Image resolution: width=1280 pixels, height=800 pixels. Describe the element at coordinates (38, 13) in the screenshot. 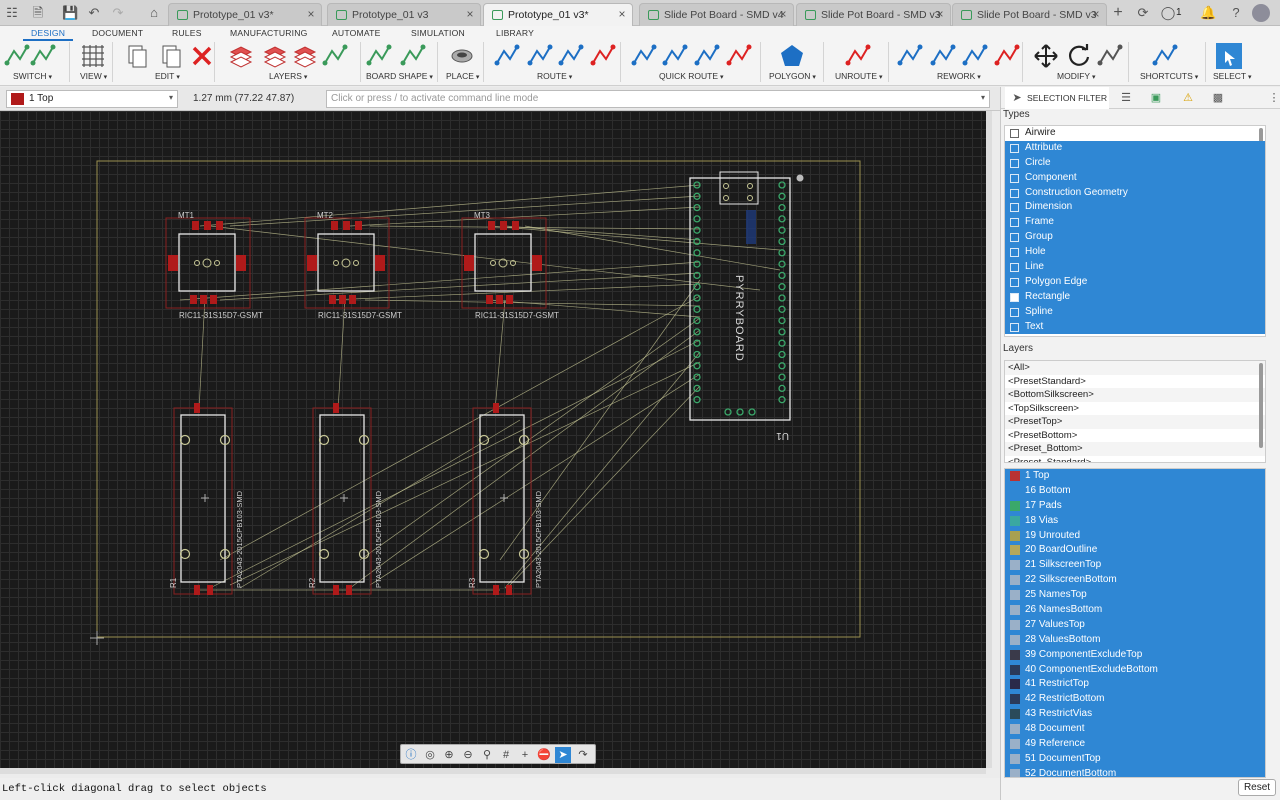

I see `file-menu-icon: 🗎` at that location.